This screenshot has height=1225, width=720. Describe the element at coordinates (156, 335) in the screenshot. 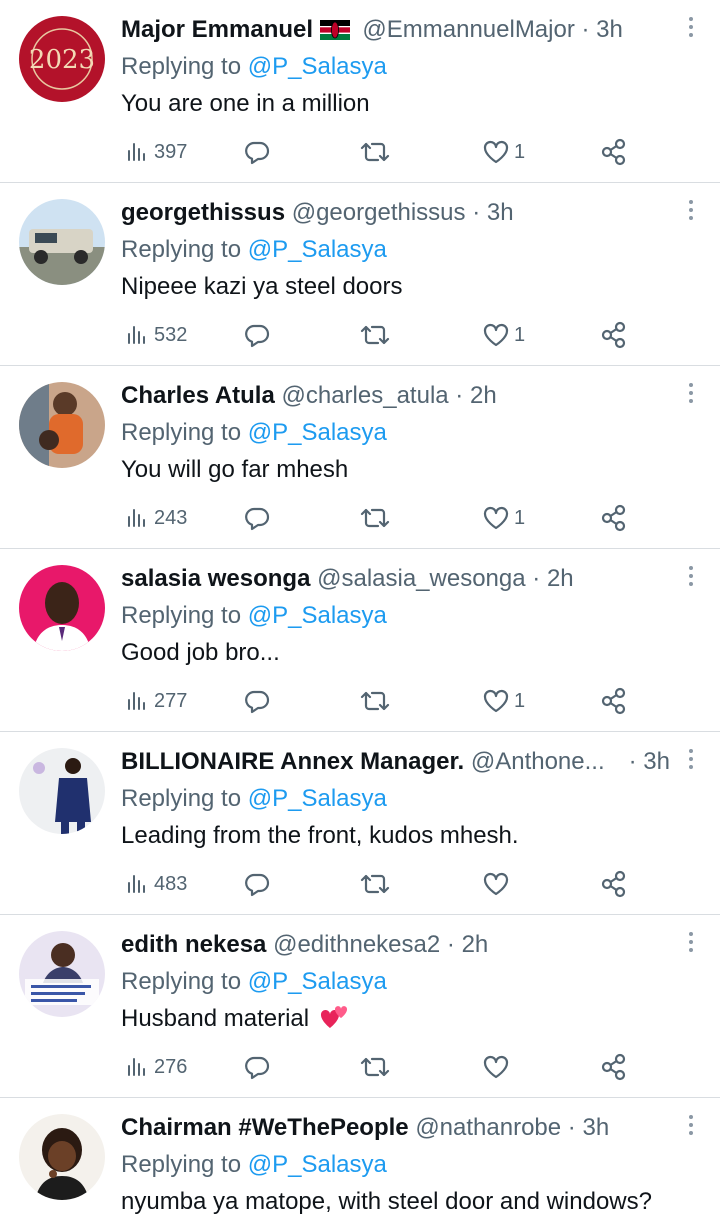

I see `views-button: 532` at that location.